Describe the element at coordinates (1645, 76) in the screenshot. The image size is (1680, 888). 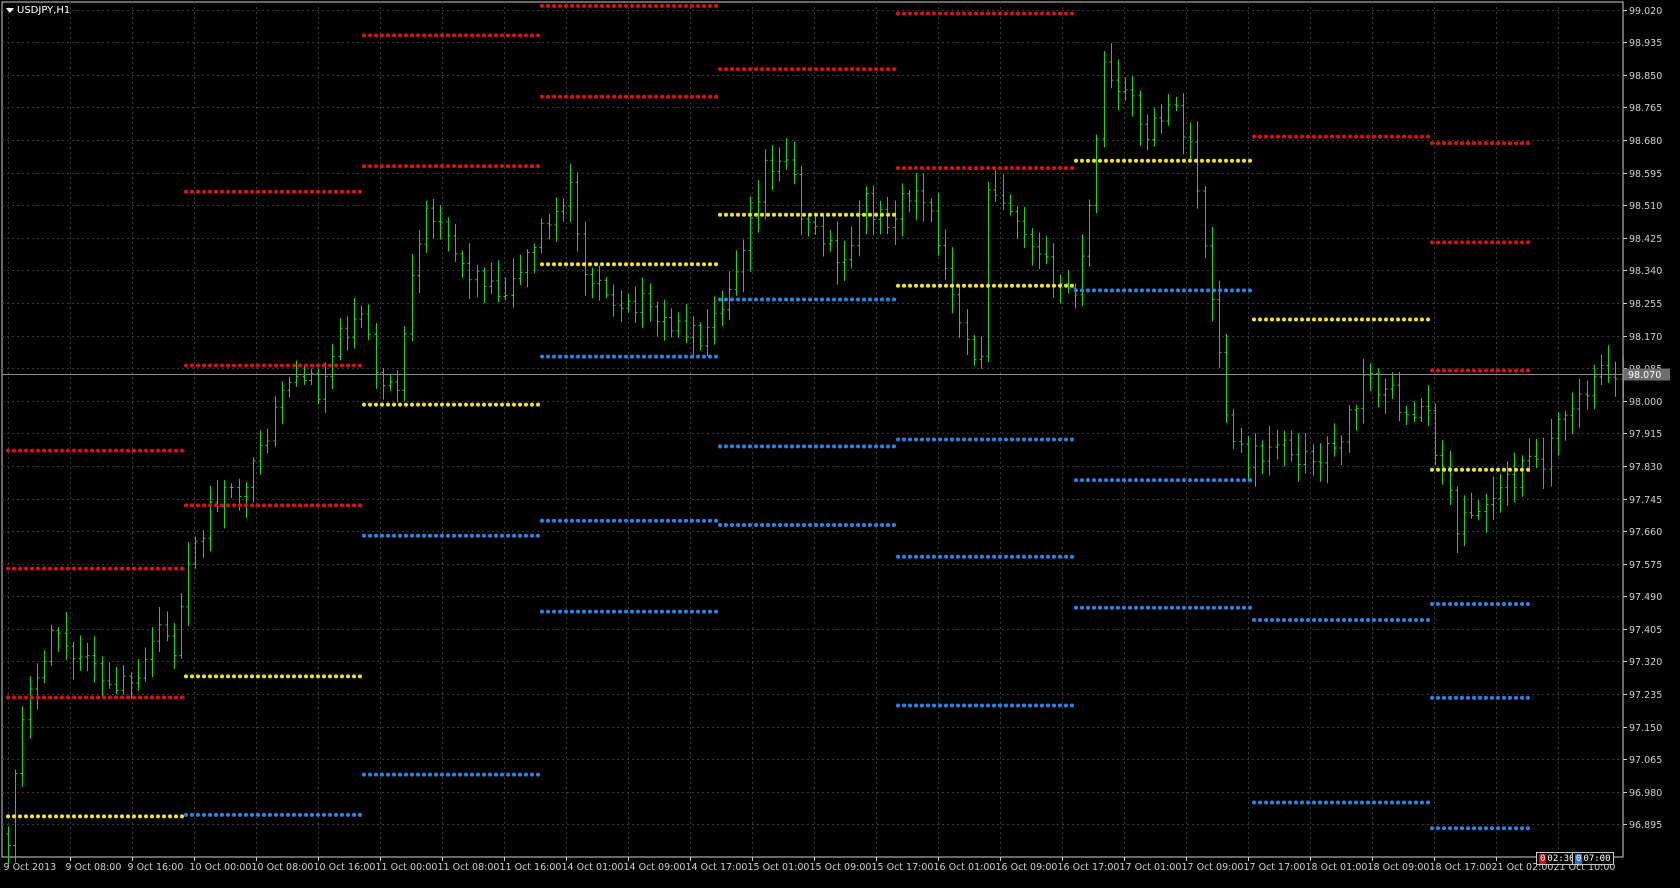
I see `y-tick-label: 98.850` at that location.